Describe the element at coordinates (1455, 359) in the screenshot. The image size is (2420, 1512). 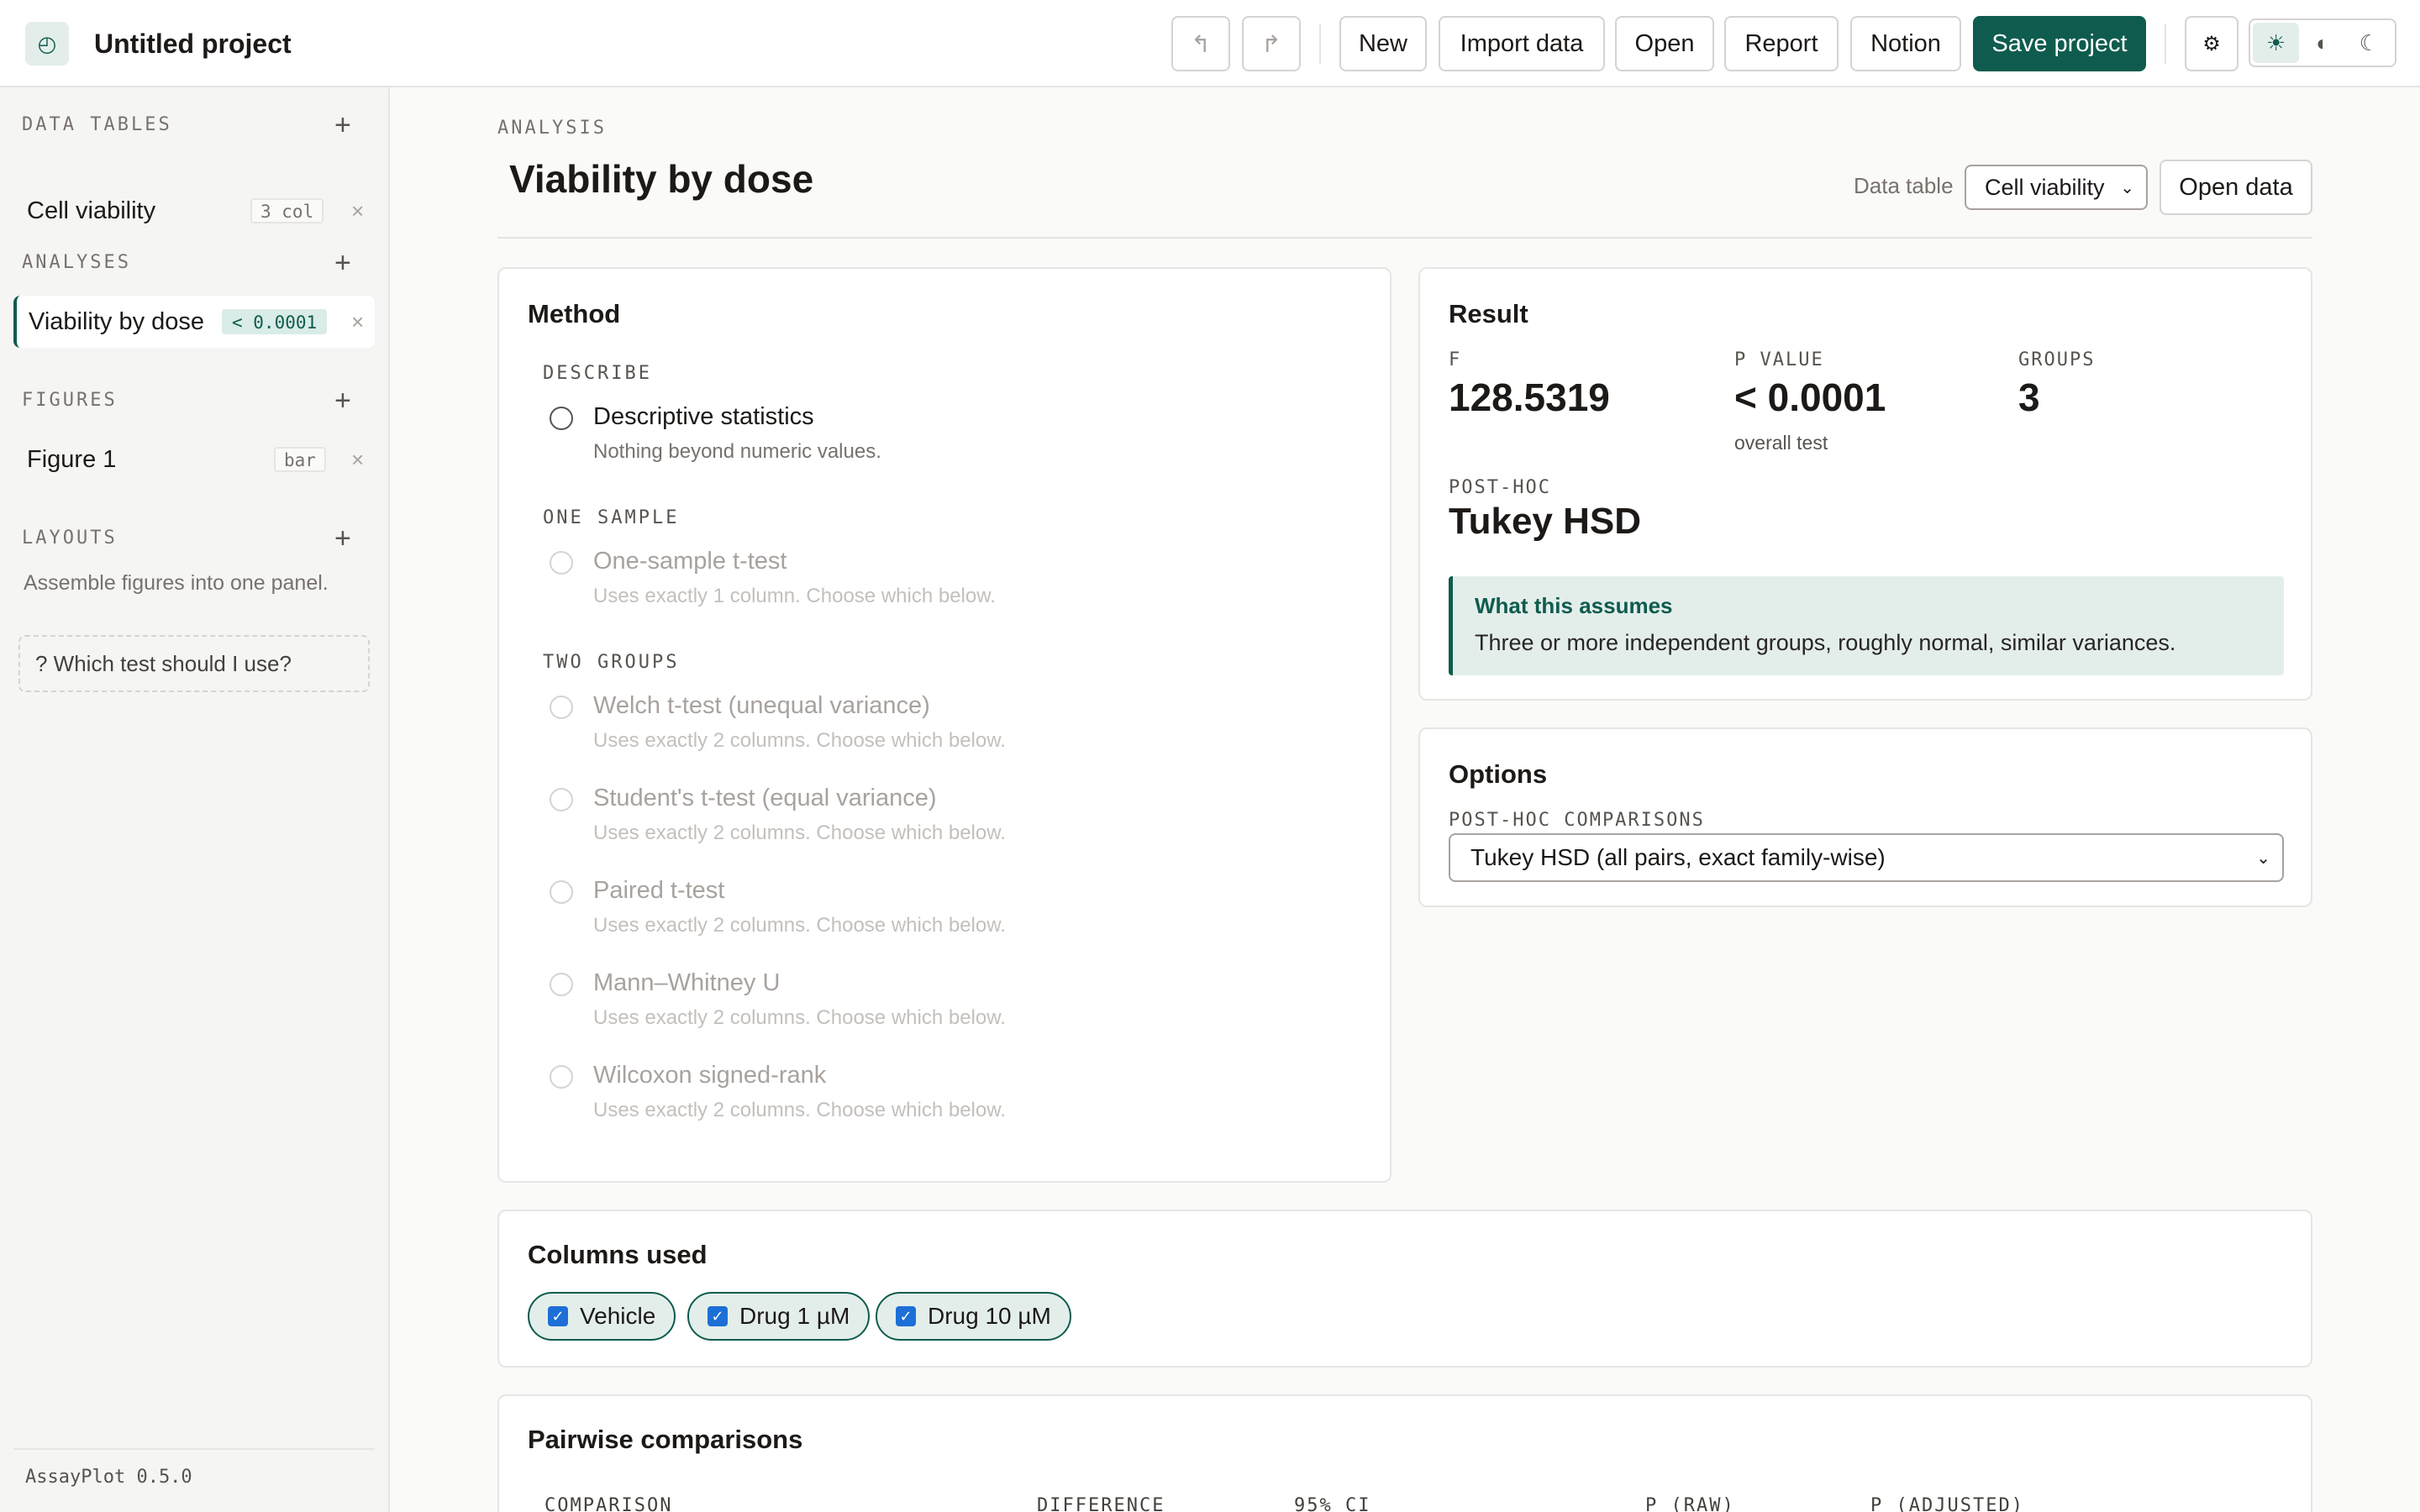
I see `f-stat-label: F` at that location.